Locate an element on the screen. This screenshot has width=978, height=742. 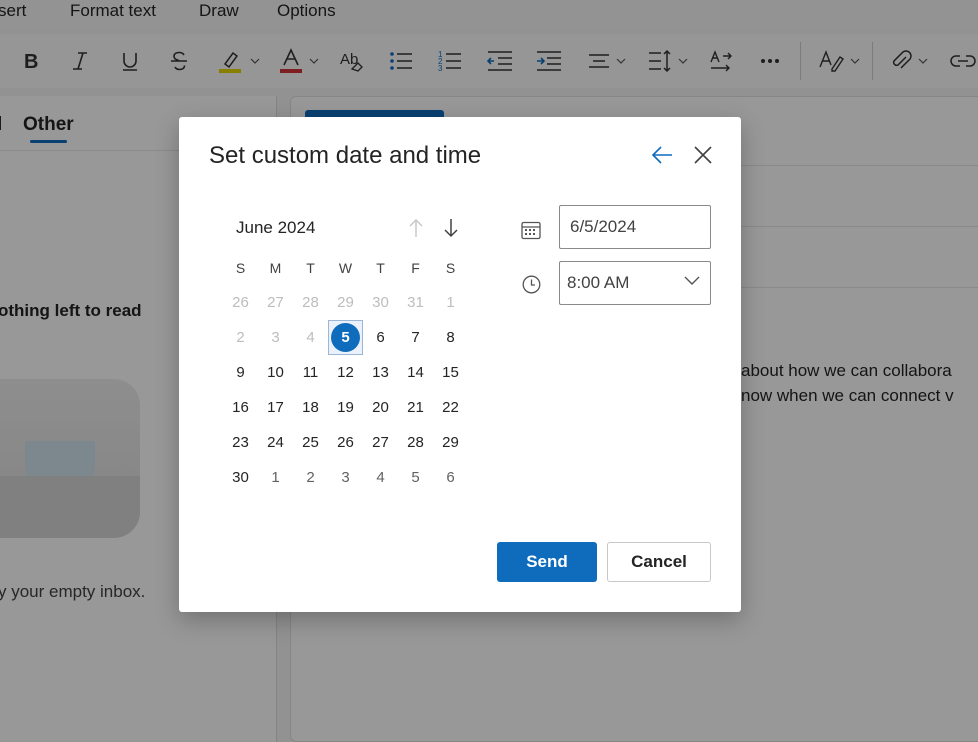
calendar-day-disabled: 30 is located at coordinates (380, 302).